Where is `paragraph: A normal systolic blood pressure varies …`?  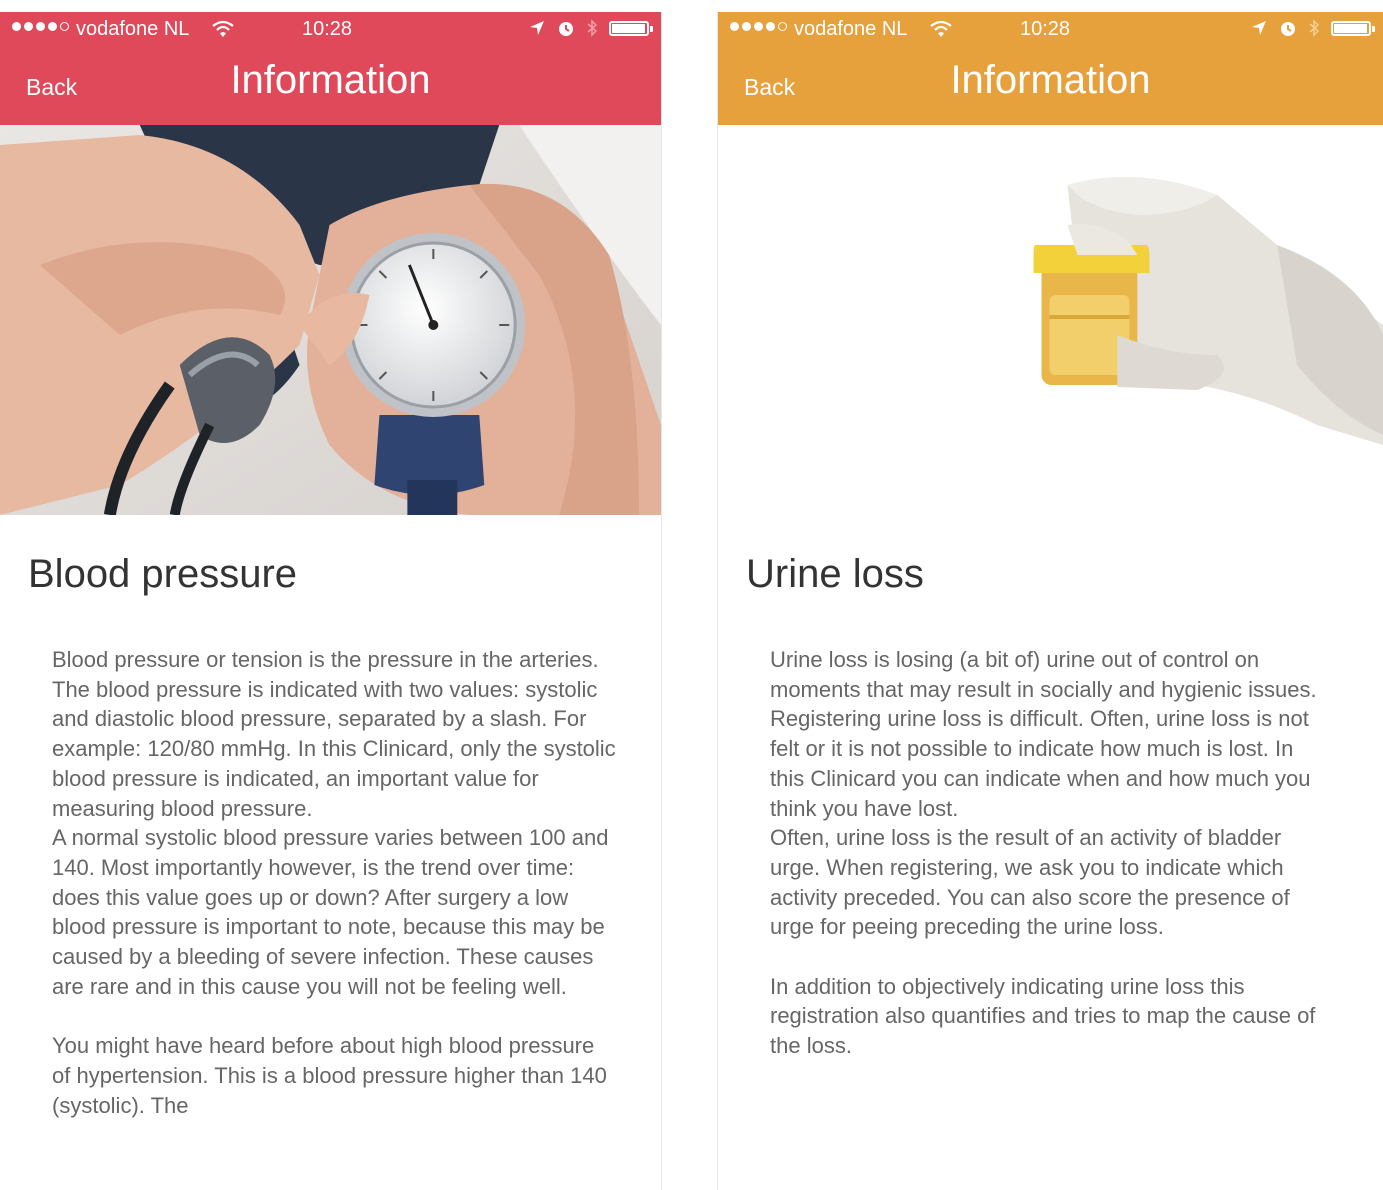
paragraph: A normal systolic blood pressure varies … is located at coordinates (330, 912).